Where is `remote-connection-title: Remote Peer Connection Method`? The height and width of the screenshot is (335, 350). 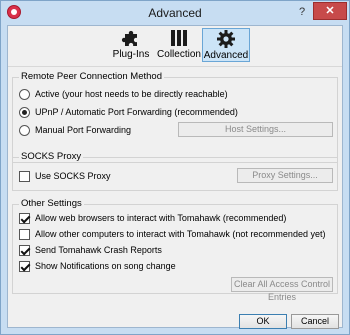 remote-connection-title: Remote Peer Connection Method is located at coordinates (91, 76).